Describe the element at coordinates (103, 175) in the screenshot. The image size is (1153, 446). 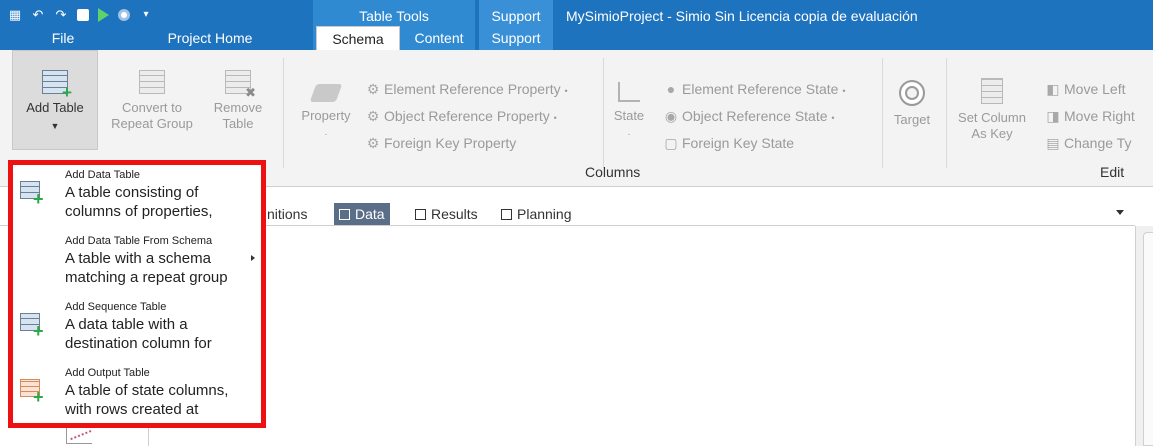
I see `menu-item-title: Add Data Table` at that location.